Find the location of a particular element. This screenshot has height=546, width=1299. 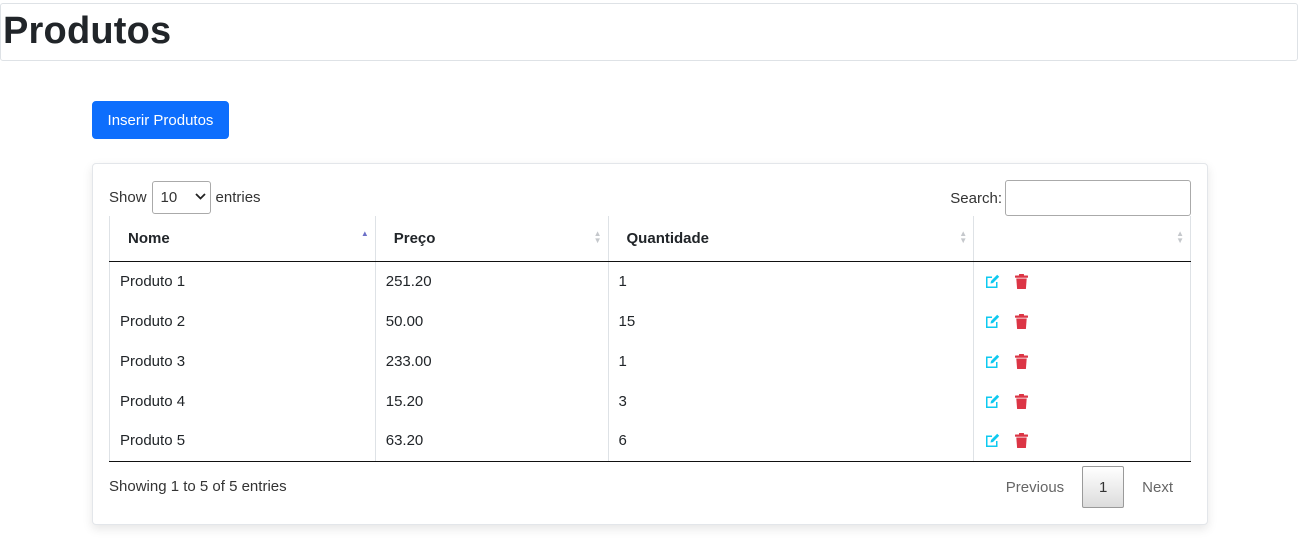

entries-length-value: 10 is located at coordinates (169, 197).